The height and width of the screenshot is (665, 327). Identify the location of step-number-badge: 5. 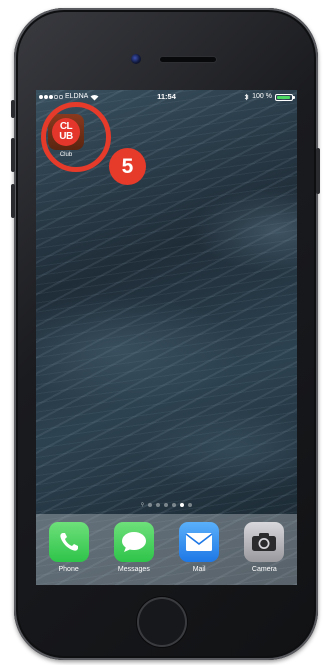
(127, 166).